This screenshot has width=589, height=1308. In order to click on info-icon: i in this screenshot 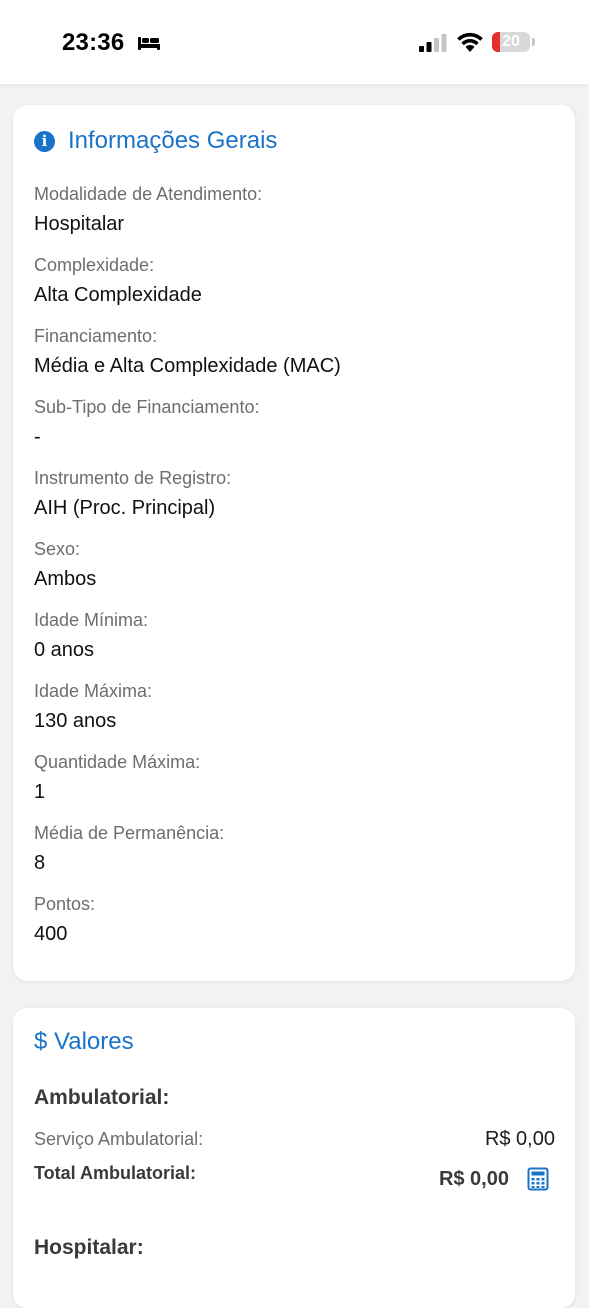, I will do `click(44, 141)`.